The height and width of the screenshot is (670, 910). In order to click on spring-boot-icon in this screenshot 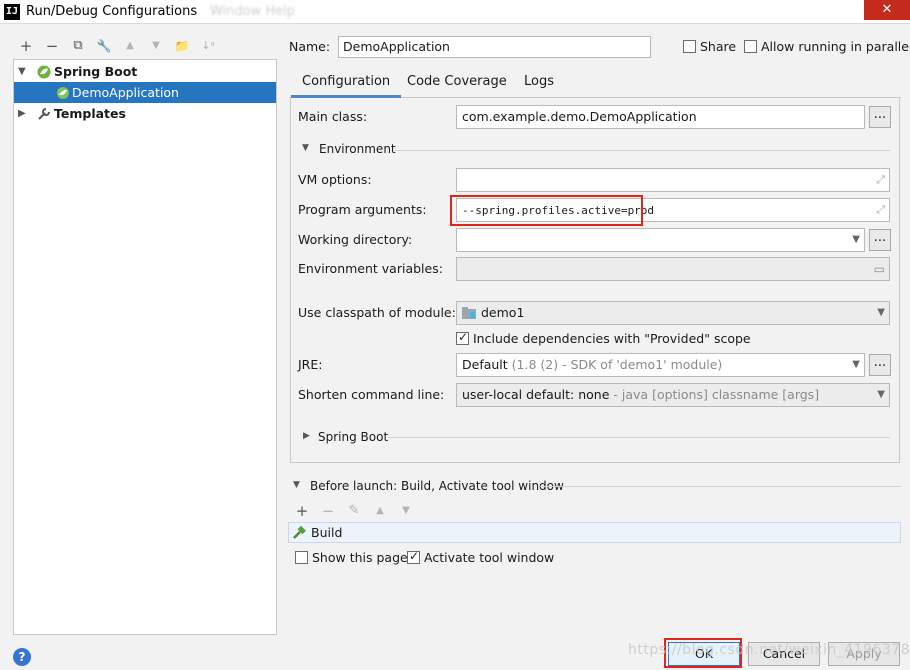, I will do `click(44, 72)`.